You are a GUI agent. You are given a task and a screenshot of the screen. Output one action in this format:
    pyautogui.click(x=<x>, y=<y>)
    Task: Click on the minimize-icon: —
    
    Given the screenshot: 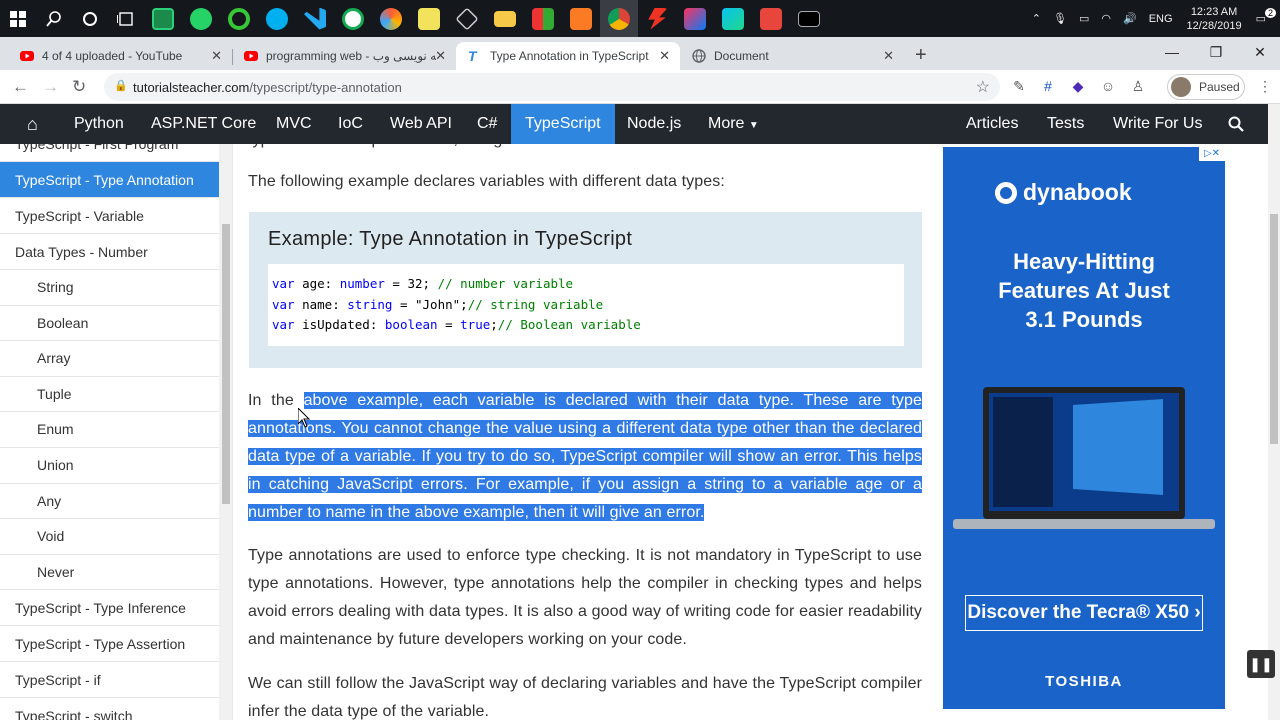 What is the action you would take?
    pyautogui.click(x=1172, y=52)
    